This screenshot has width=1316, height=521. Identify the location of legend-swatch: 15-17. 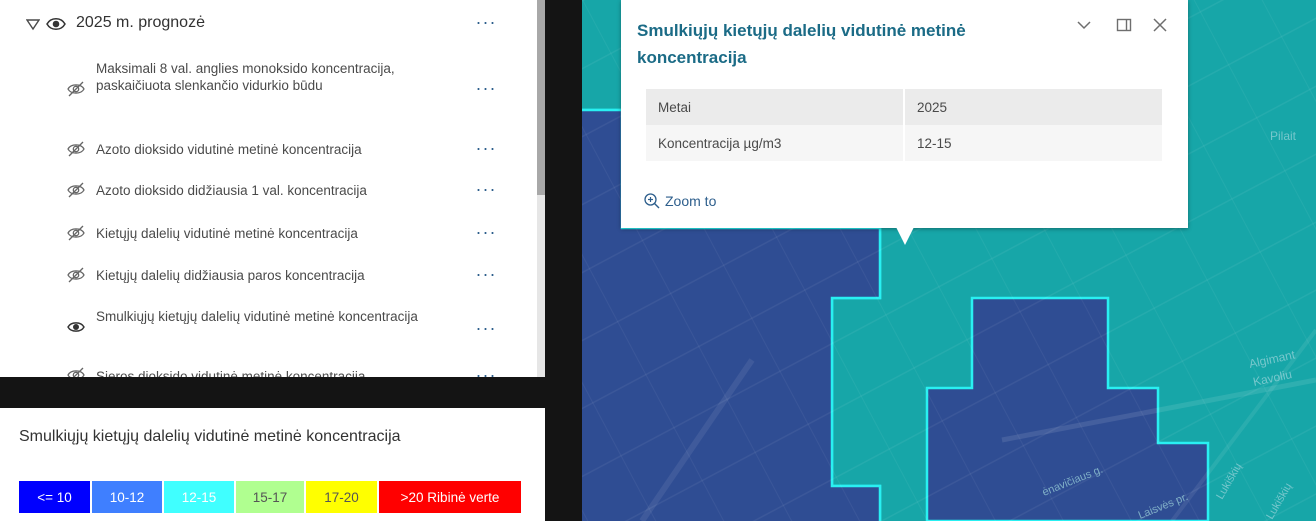
(271, 497).